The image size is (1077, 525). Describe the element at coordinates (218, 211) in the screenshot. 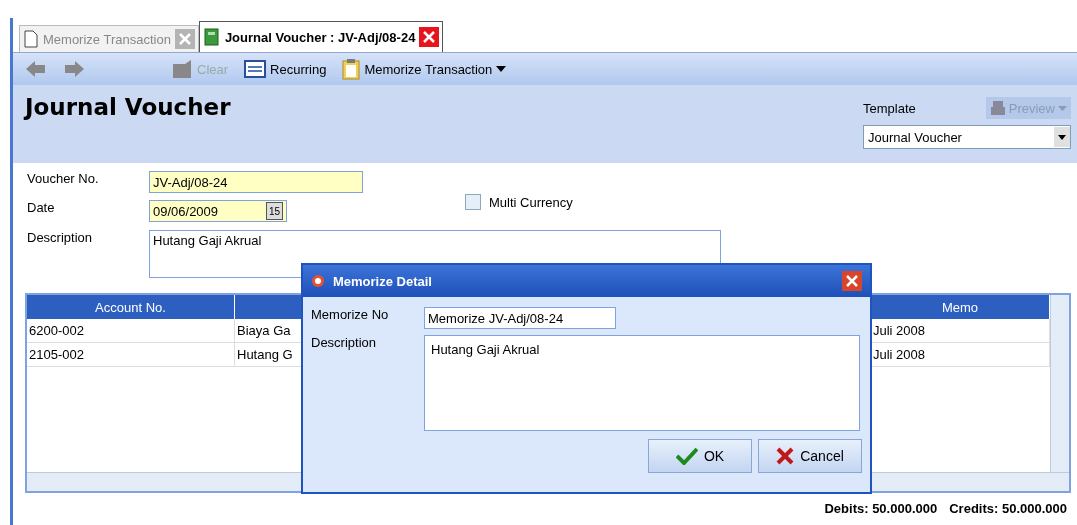

I see `date-field: 09/06/2009 15` at that location.